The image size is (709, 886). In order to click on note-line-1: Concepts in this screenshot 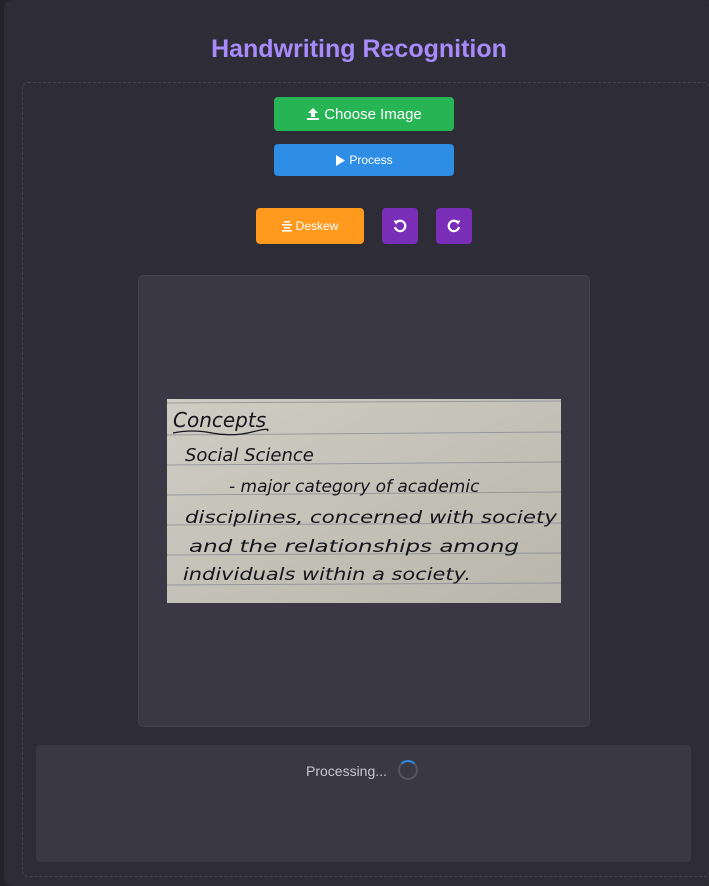, I will do `click(219, 420)`.